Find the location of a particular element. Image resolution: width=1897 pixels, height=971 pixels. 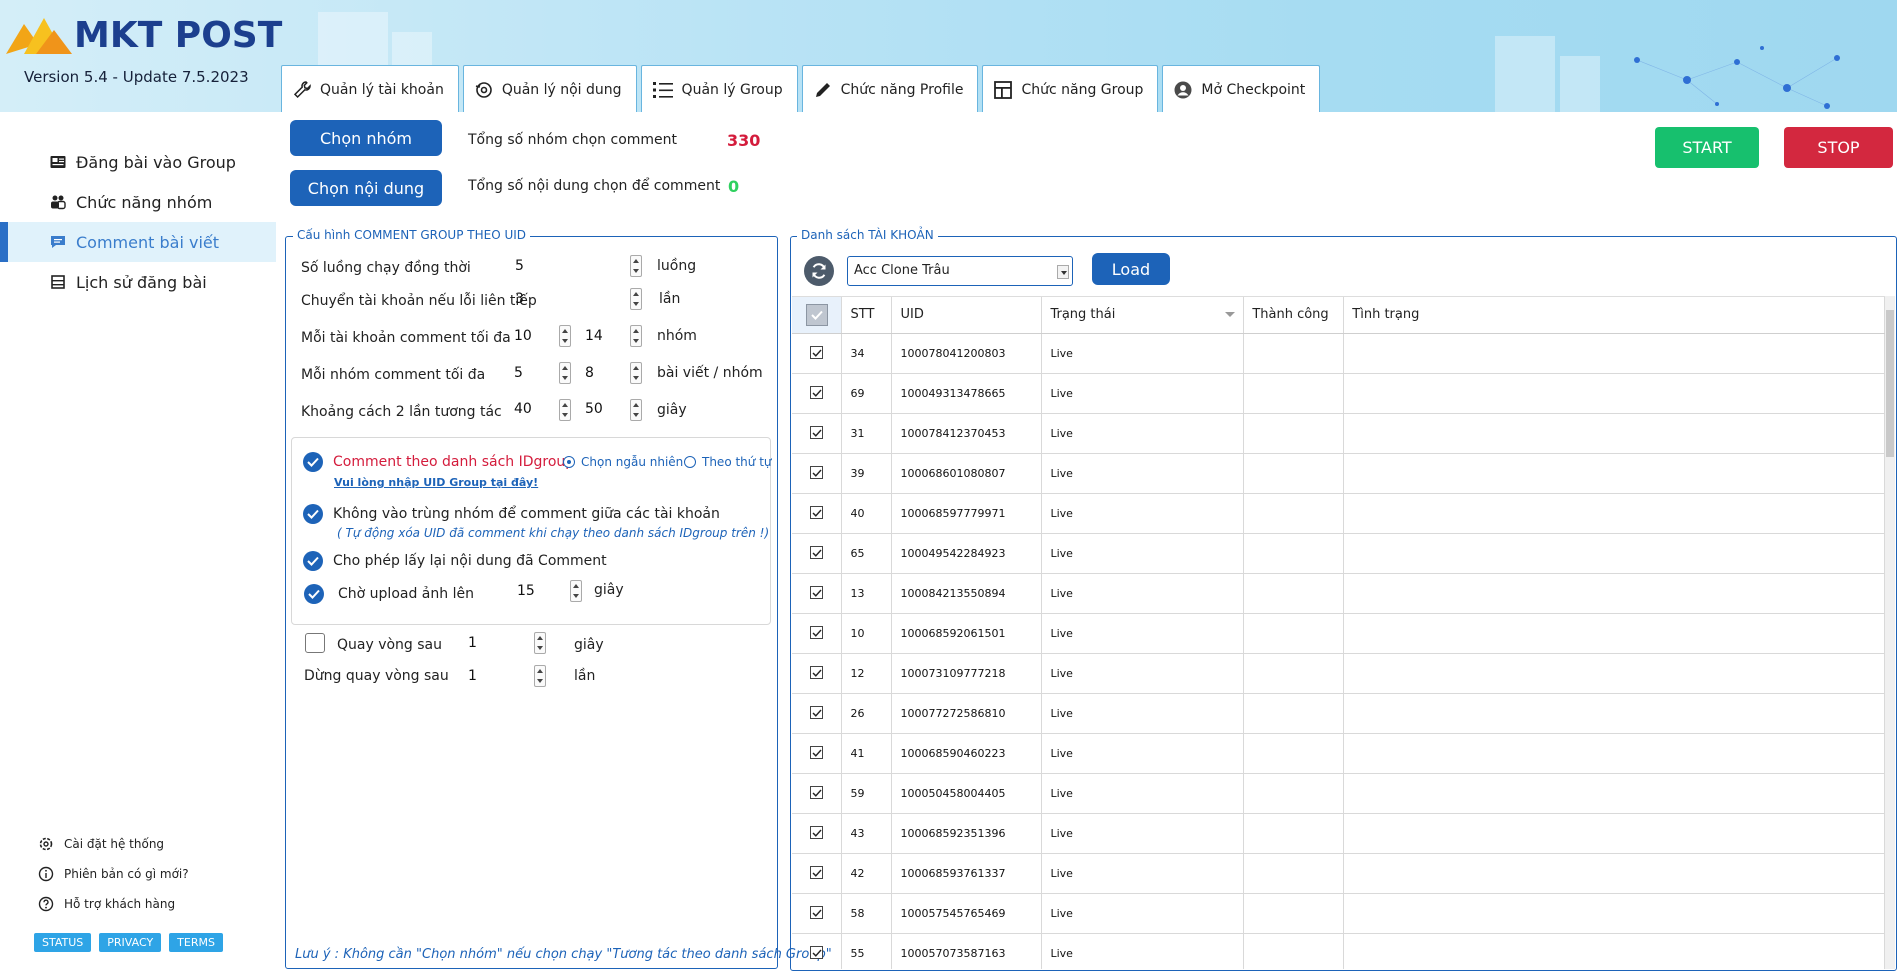

column-header-uid: UID is located at coordinates (967, 315).